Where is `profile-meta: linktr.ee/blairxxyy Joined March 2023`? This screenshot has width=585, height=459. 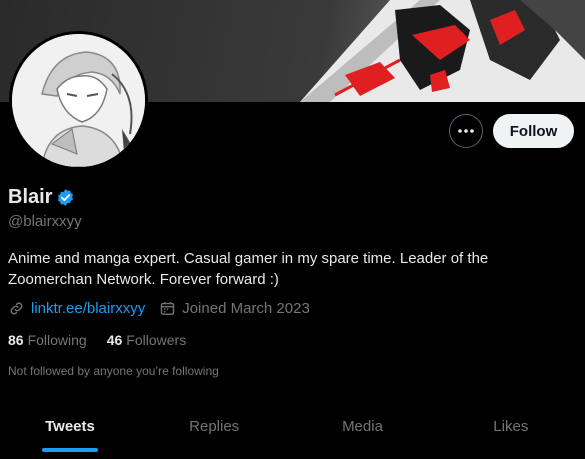 profile-meta: linktr.ee/blairxxyy Joined March 2023 is located at coordinates (159, 308).